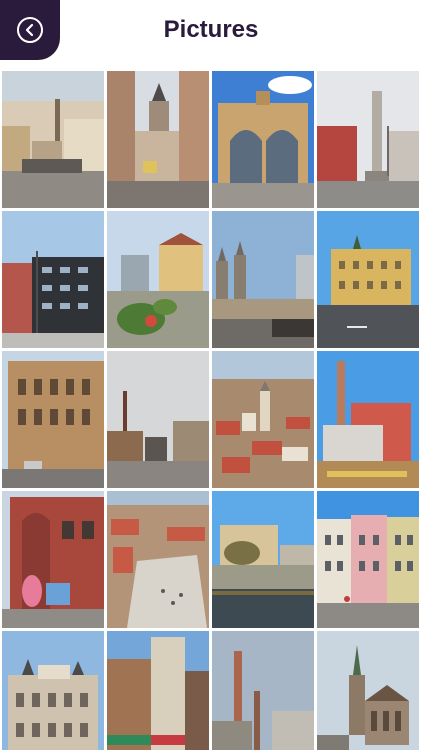 The image size is (422, 750). Describe the element at coordinates (211, 29) in the screenshot. I see `page-title: Pictures` at that location.